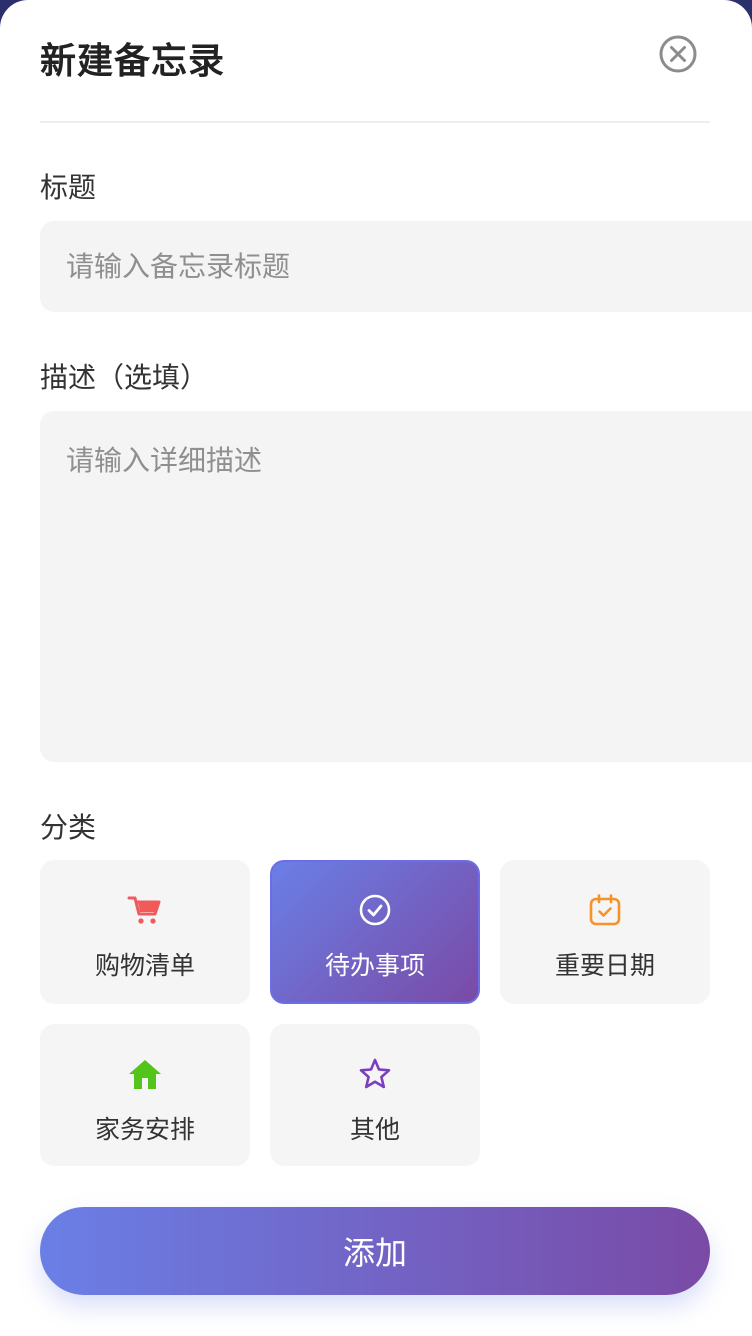 The image size is (752, 1336). I want to click on category-label-todo: 待办事项, so click(374, 965).